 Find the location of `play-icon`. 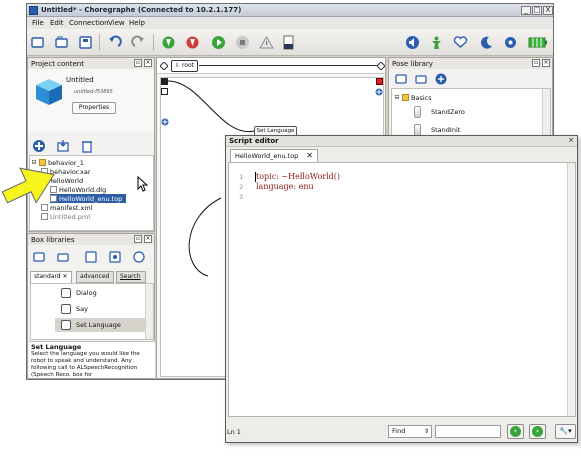

play-icon is located at coordinates (218, 42).